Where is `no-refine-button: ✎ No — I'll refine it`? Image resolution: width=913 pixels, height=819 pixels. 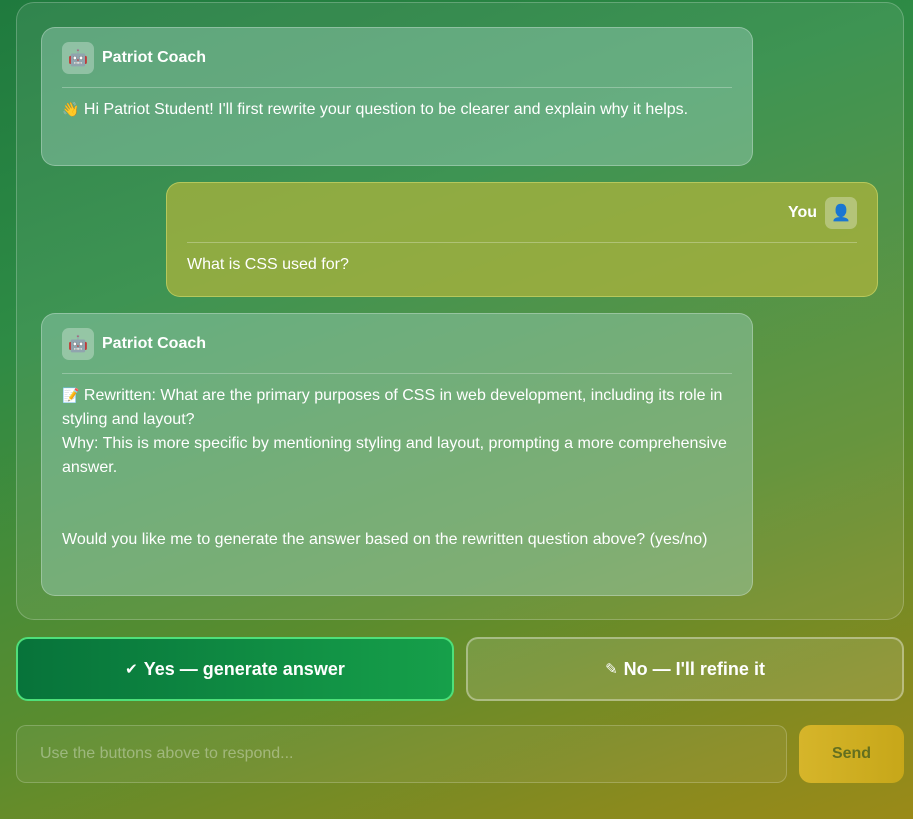 no-refine-button: ✎ No — I'll refine it is located at coordinates (685, 669).